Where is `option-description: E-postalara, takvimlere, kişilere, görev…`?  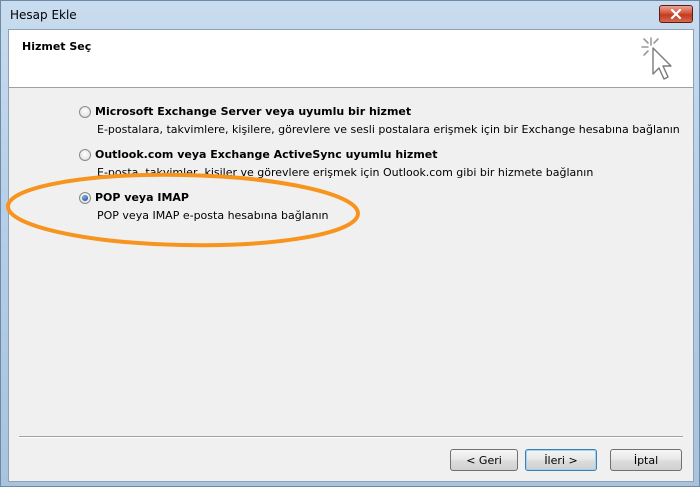
option-description: E-postalara, takvimlere, kişilere, görev… is located at coordinates (388, 129).